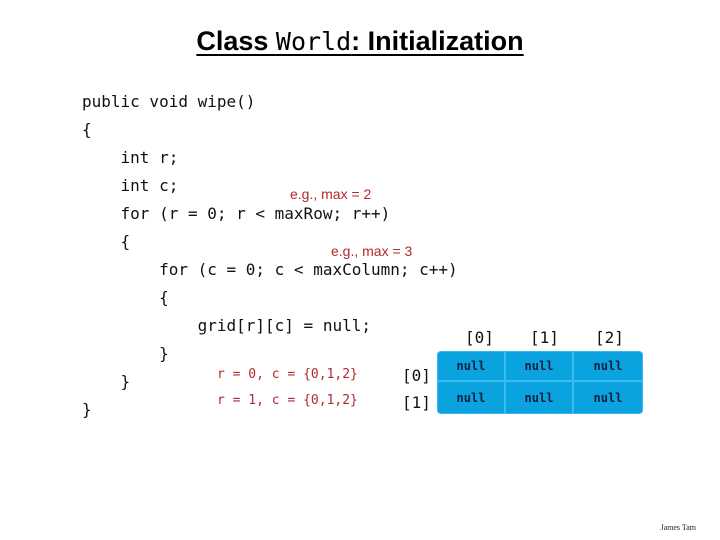 Image resolution: width=720 pixels, height=540 pixels. What do you see at coordinates (125, 353) in the screenshot?
I see `code-line-10: }` at bounding box center [125, 353].